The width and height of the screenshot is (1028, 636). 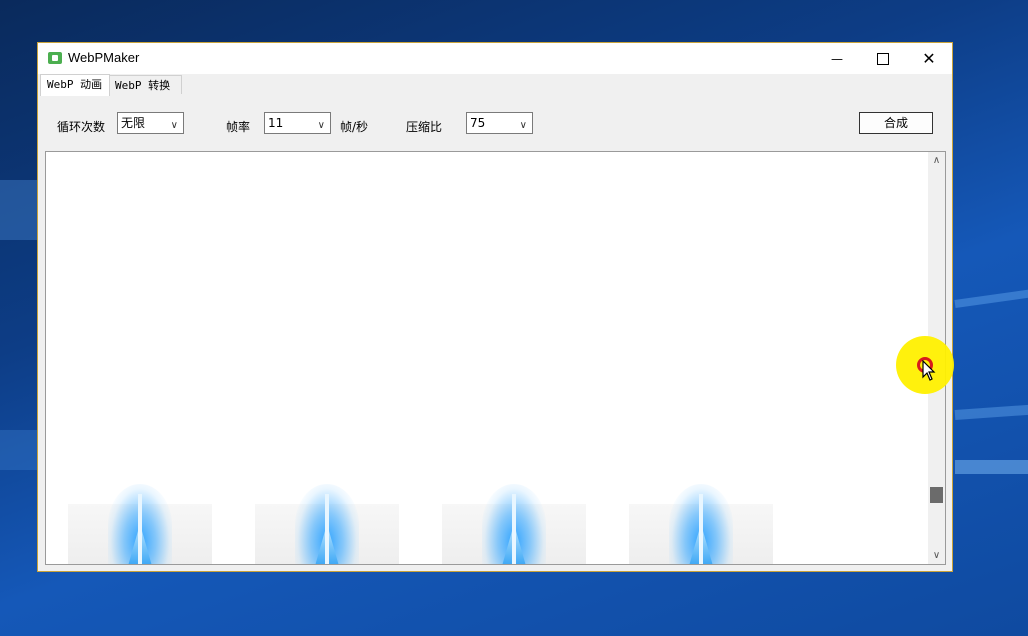 What do you see at coordinates (929, 370) in the screenshot?
I see `mouse-pointer-icon` at bounding box center [929, 370].